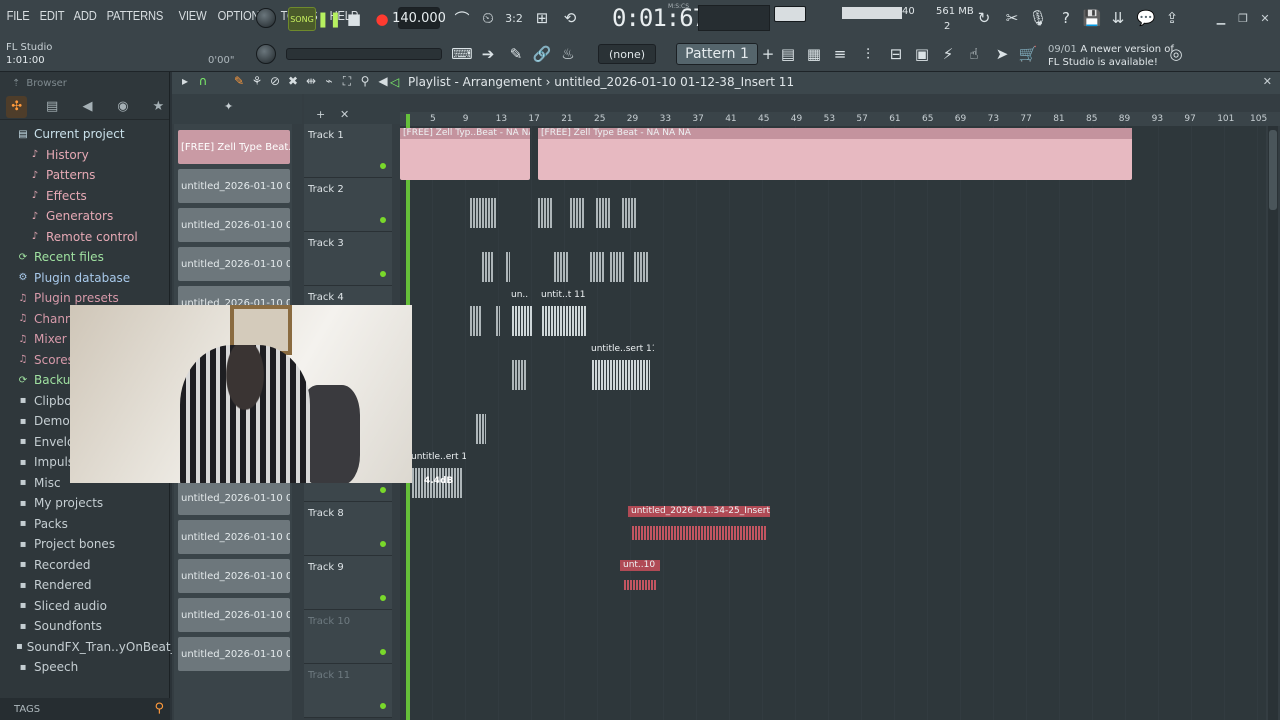  Describe the element at coordinates (1243, 18) in the screenshot. I see `restore-icon: ❐` at that location.